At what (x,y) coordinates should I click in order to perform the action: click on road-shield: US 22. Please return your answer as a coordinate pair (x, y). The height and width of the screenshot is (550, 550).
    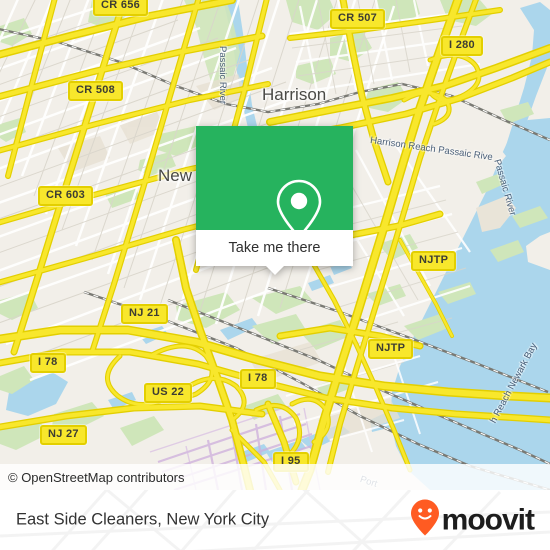
    Looking at the image, I should click on (168, 393).